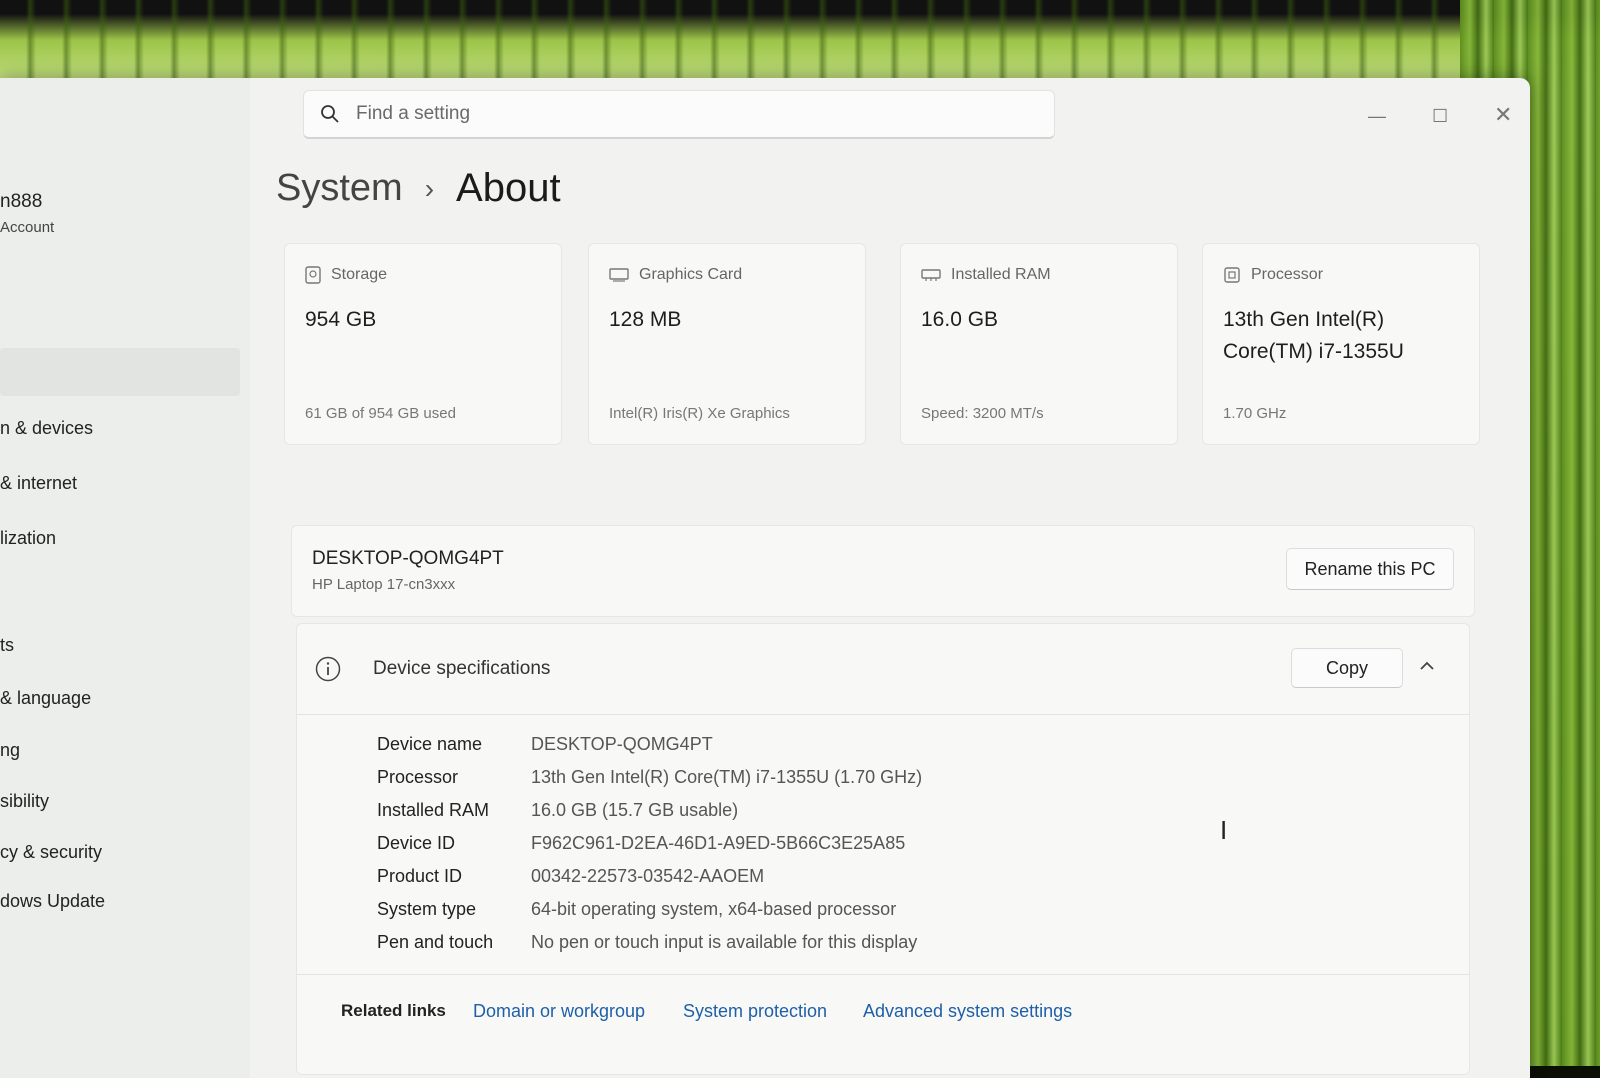 This screenshot has height=1078, width=1600. What do you see at coordinates (1224, 830) in the screenshot?
I see `text-cursor-icon: I` at bounding box center [1224, 830].